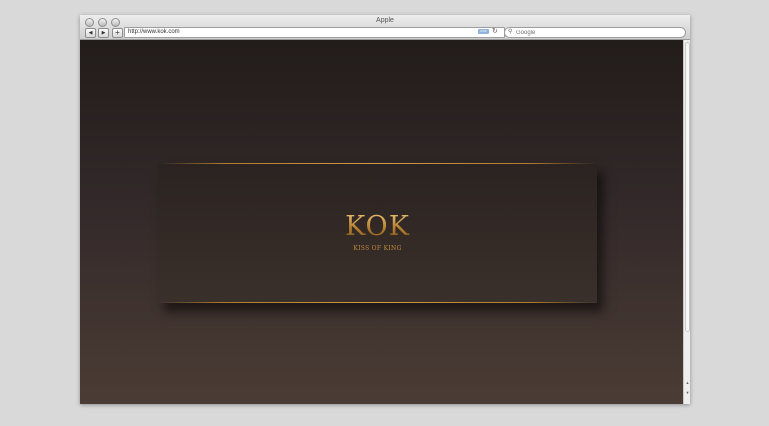 The image size is (769, 426). Describe the element at coordinates (97, 33) in the screenshot. I see `navigation-buttons: ◀ ▶` at that location.